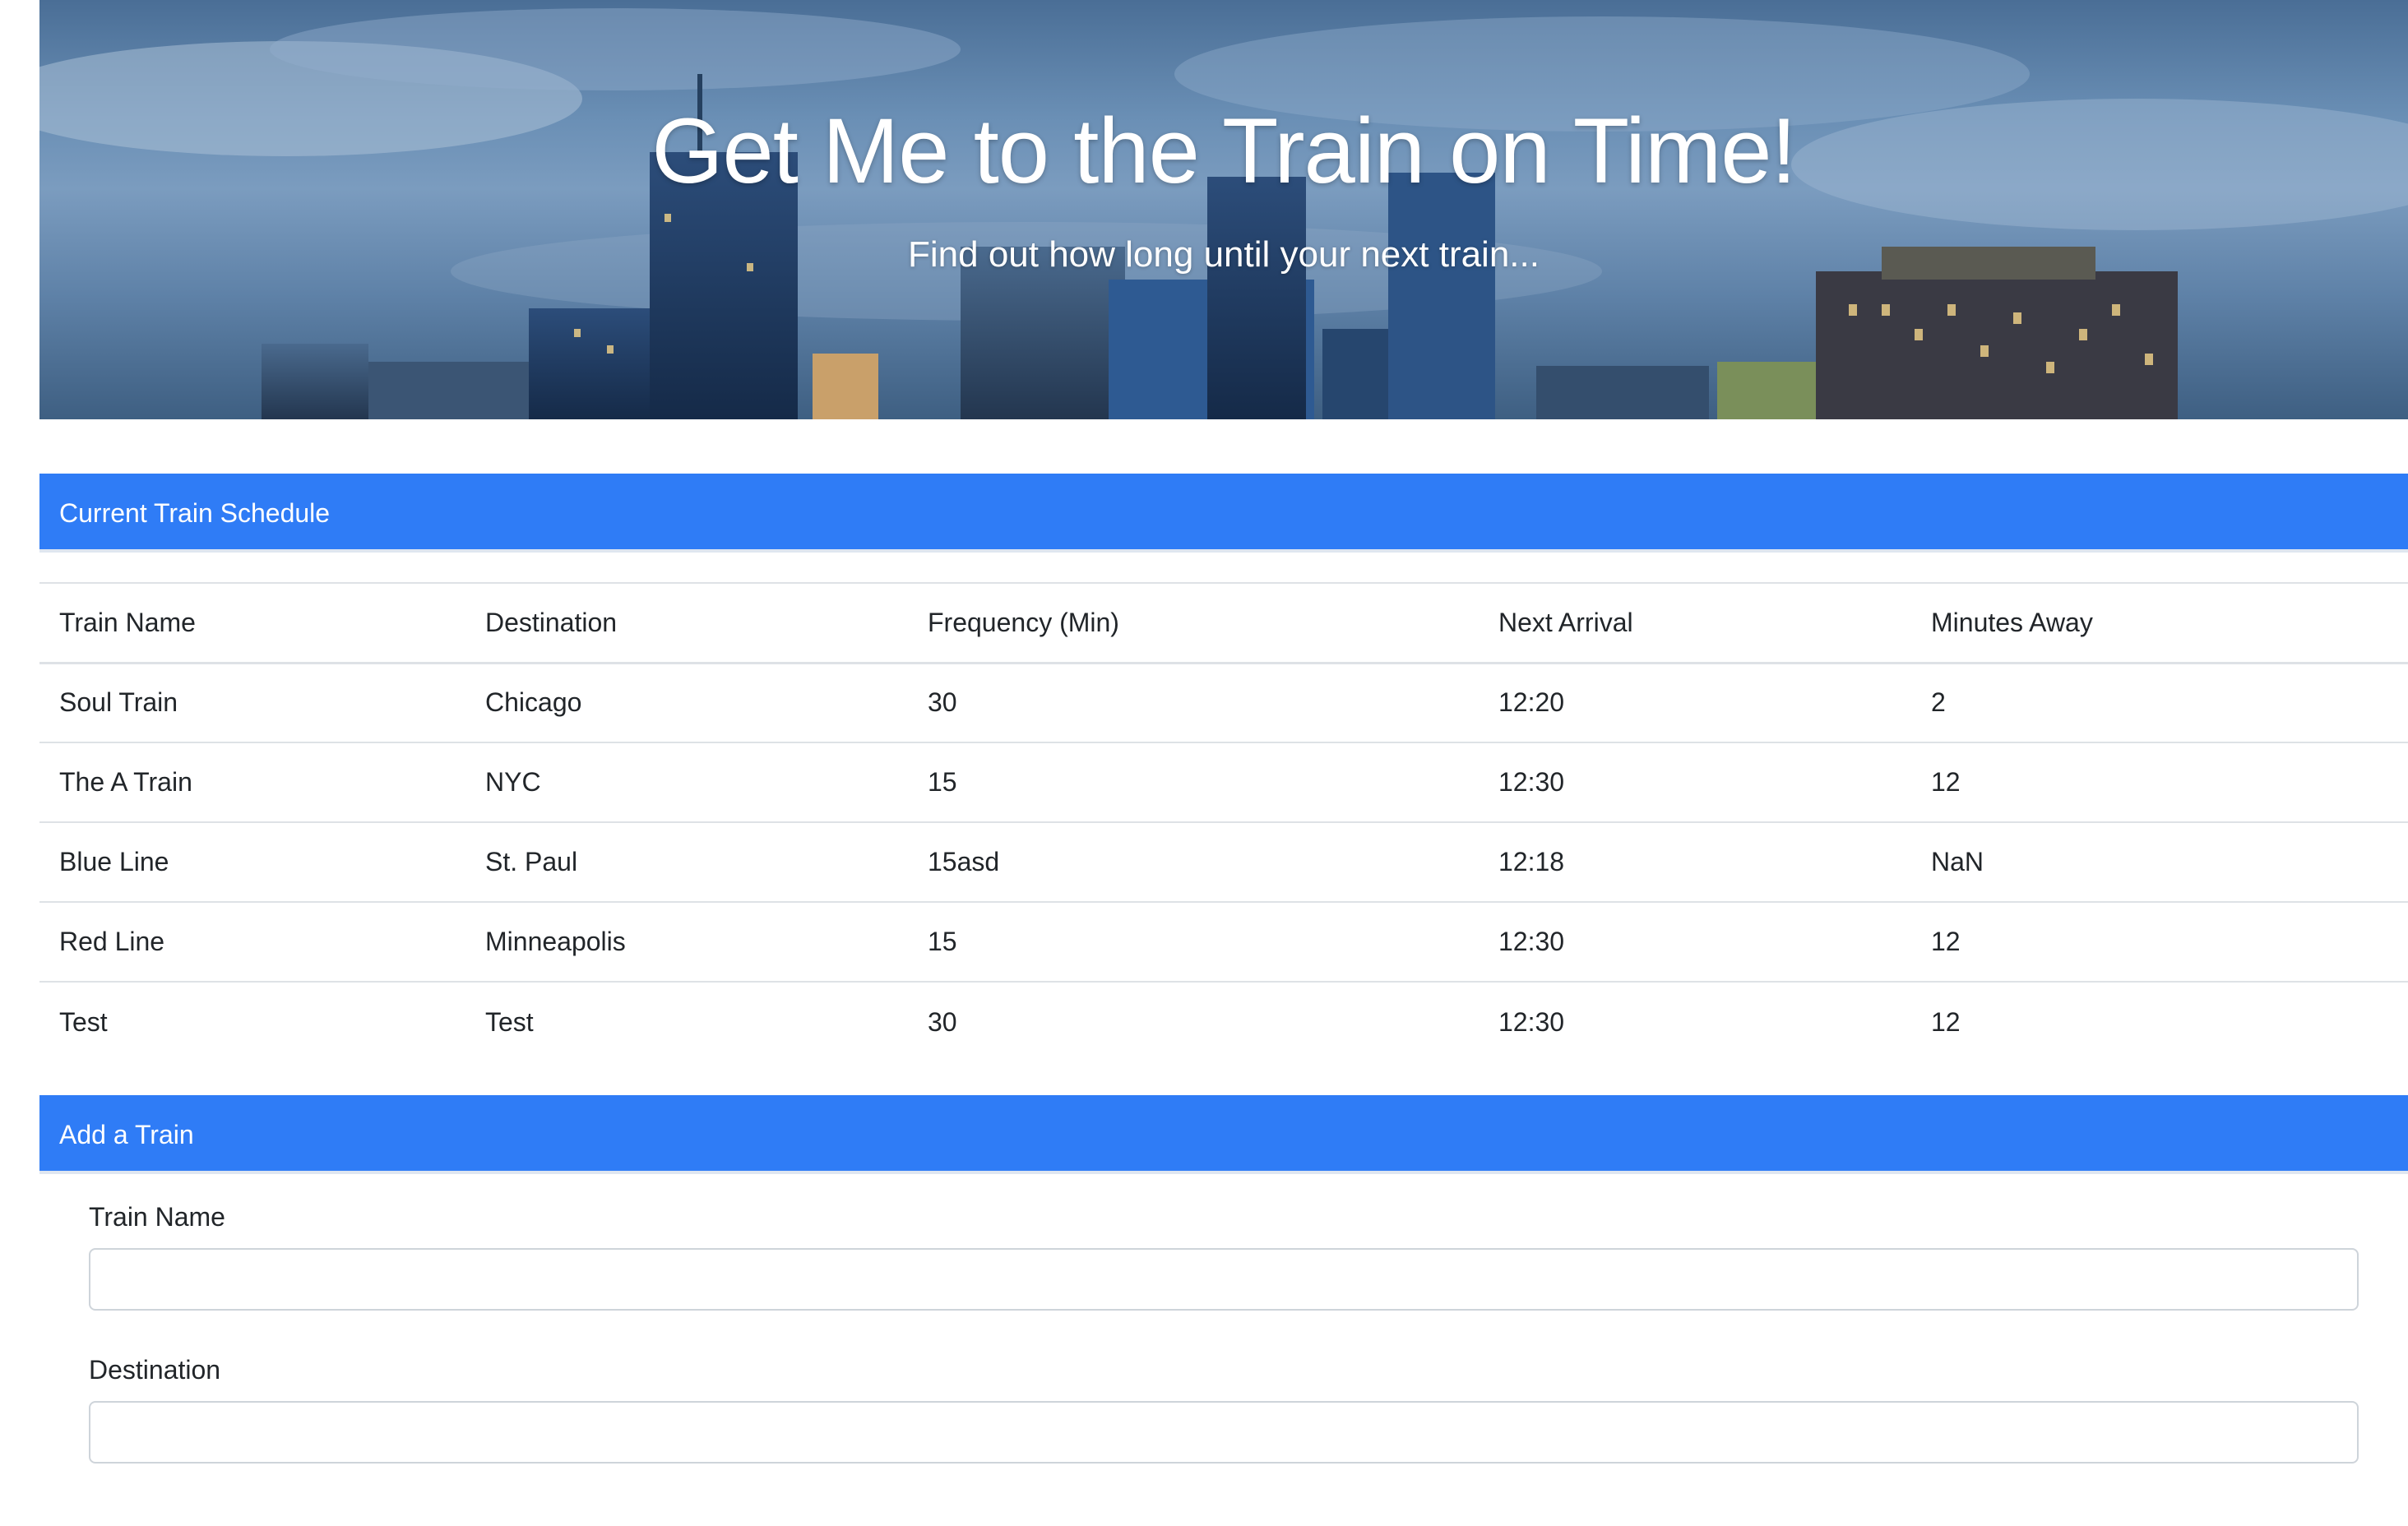 This screenshot has width=2408, height=1526. What do you see at coordinates (252, 782) in the screenshot?
I see `cell-train-name: The A Train` at bounding box center [252, 782].